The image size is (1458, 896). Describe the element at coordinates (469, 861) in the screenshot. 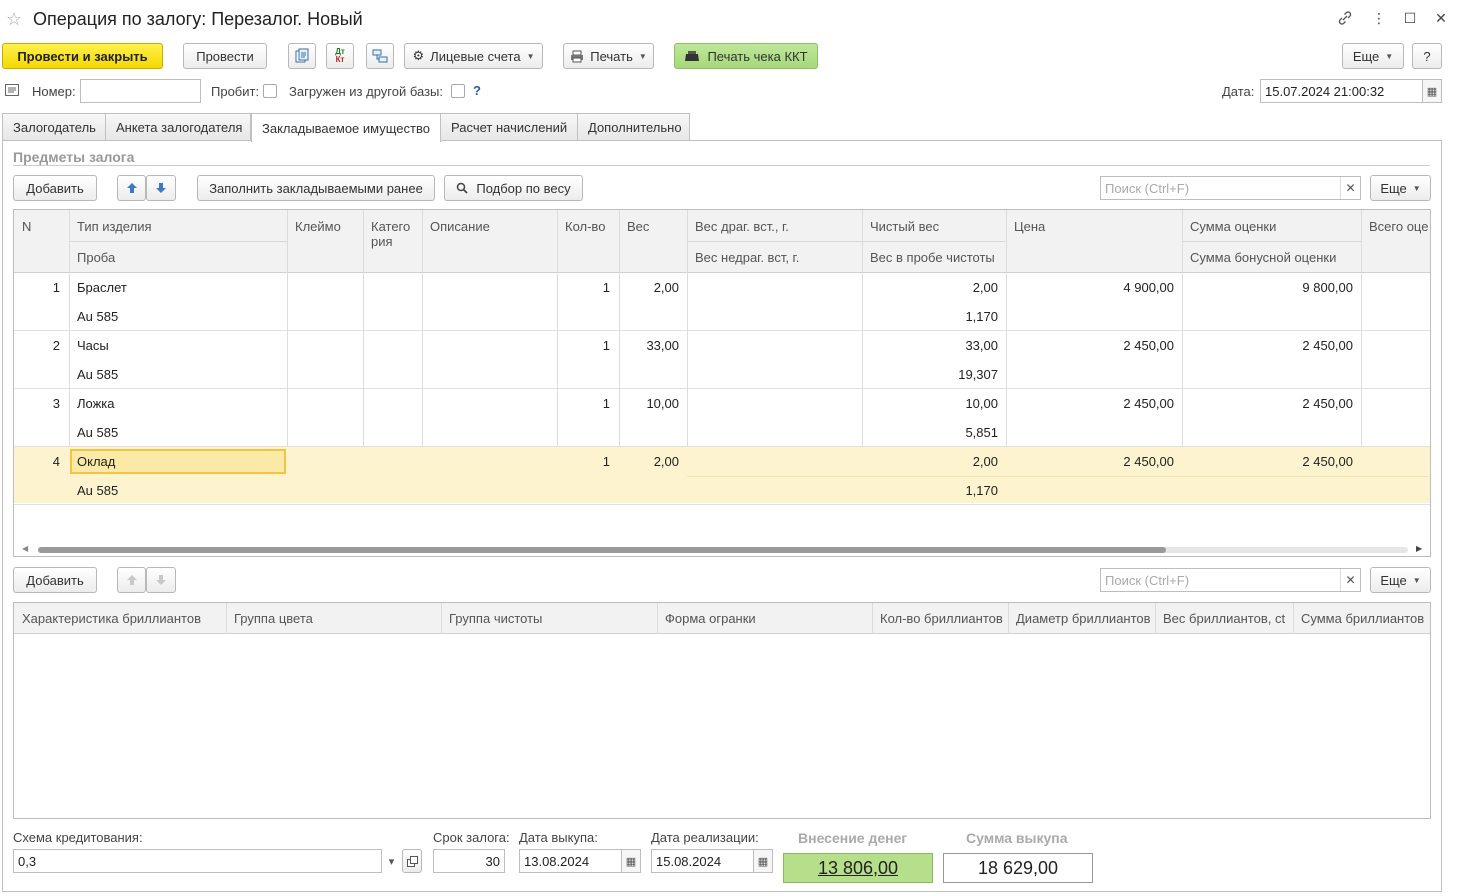

I see `term-field: 30` at that location.